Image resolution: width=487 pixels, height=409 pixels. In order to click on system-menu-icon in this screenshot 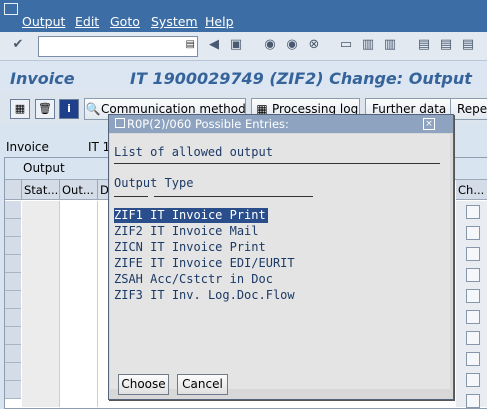, I will do `click(11, 9)`.